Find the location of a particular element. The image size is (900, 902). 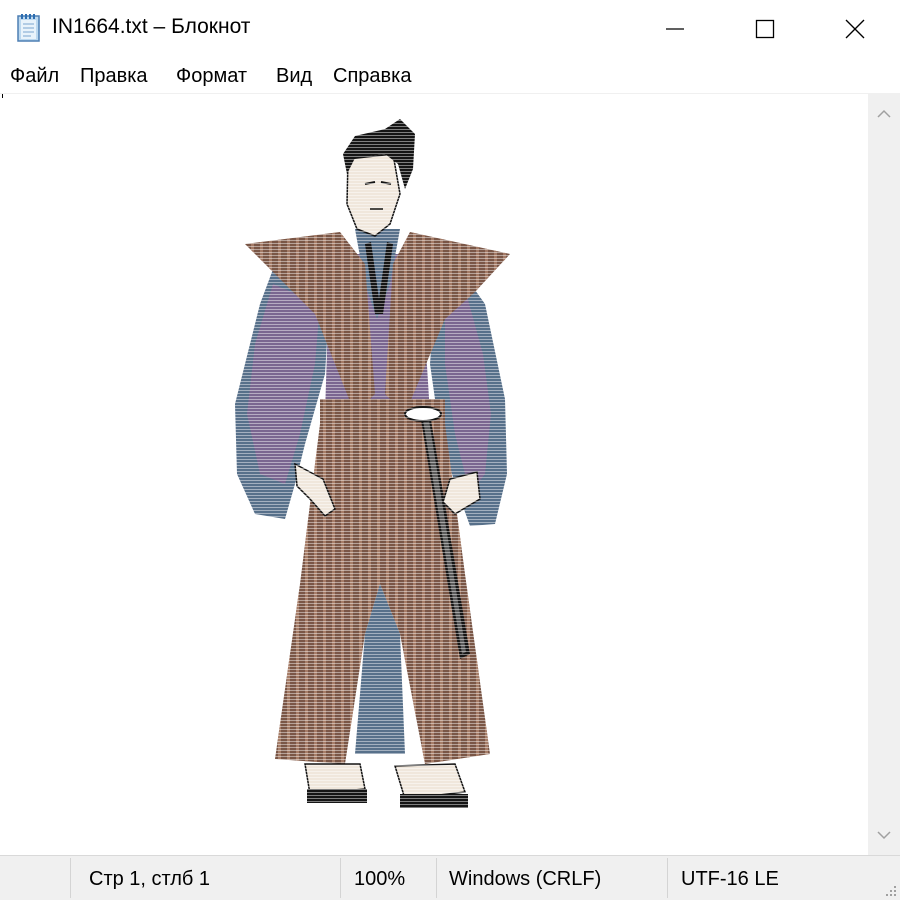

window-title: IN1664.txt – Блокнот is located at coordinates (151, 26).